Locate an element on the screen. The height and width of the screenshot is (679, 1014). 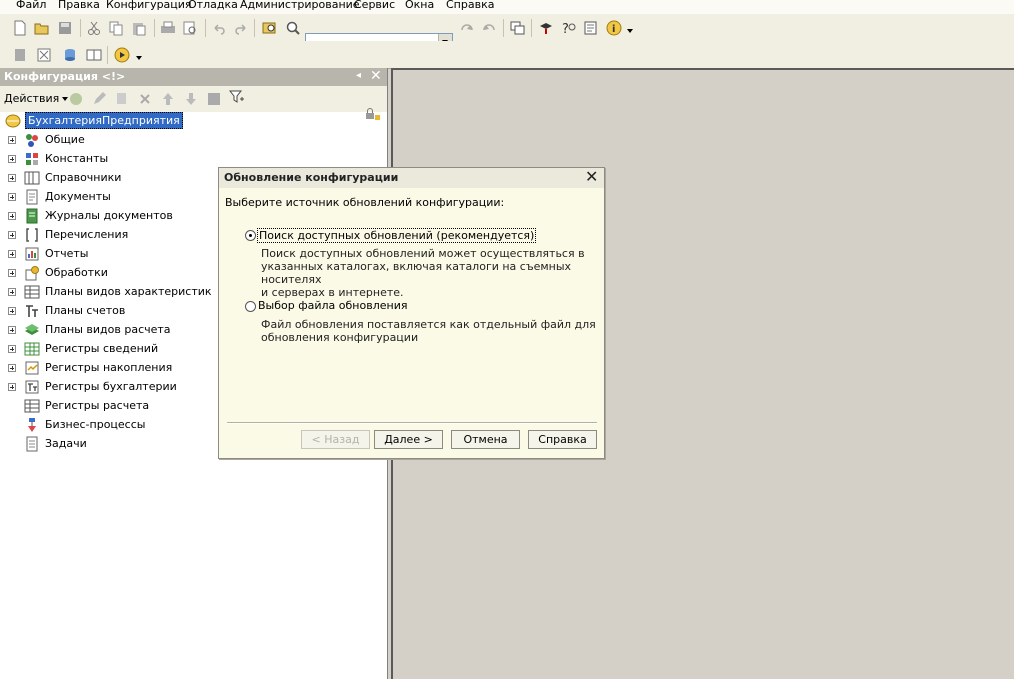
lock-icon is located at coordinates (373, 114).